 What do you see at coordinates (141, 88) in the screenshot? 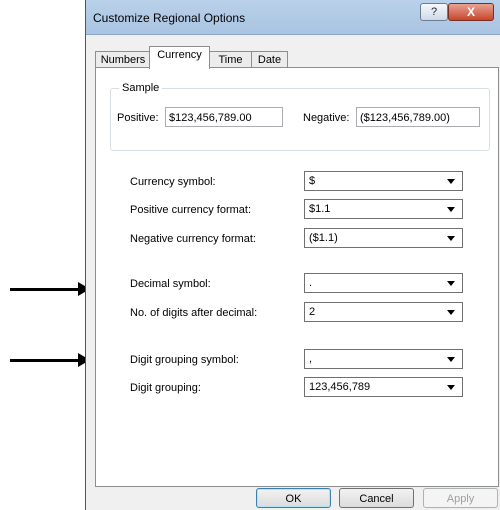
I see `sample-group-label: Sample` at bounding box center [141, 88].